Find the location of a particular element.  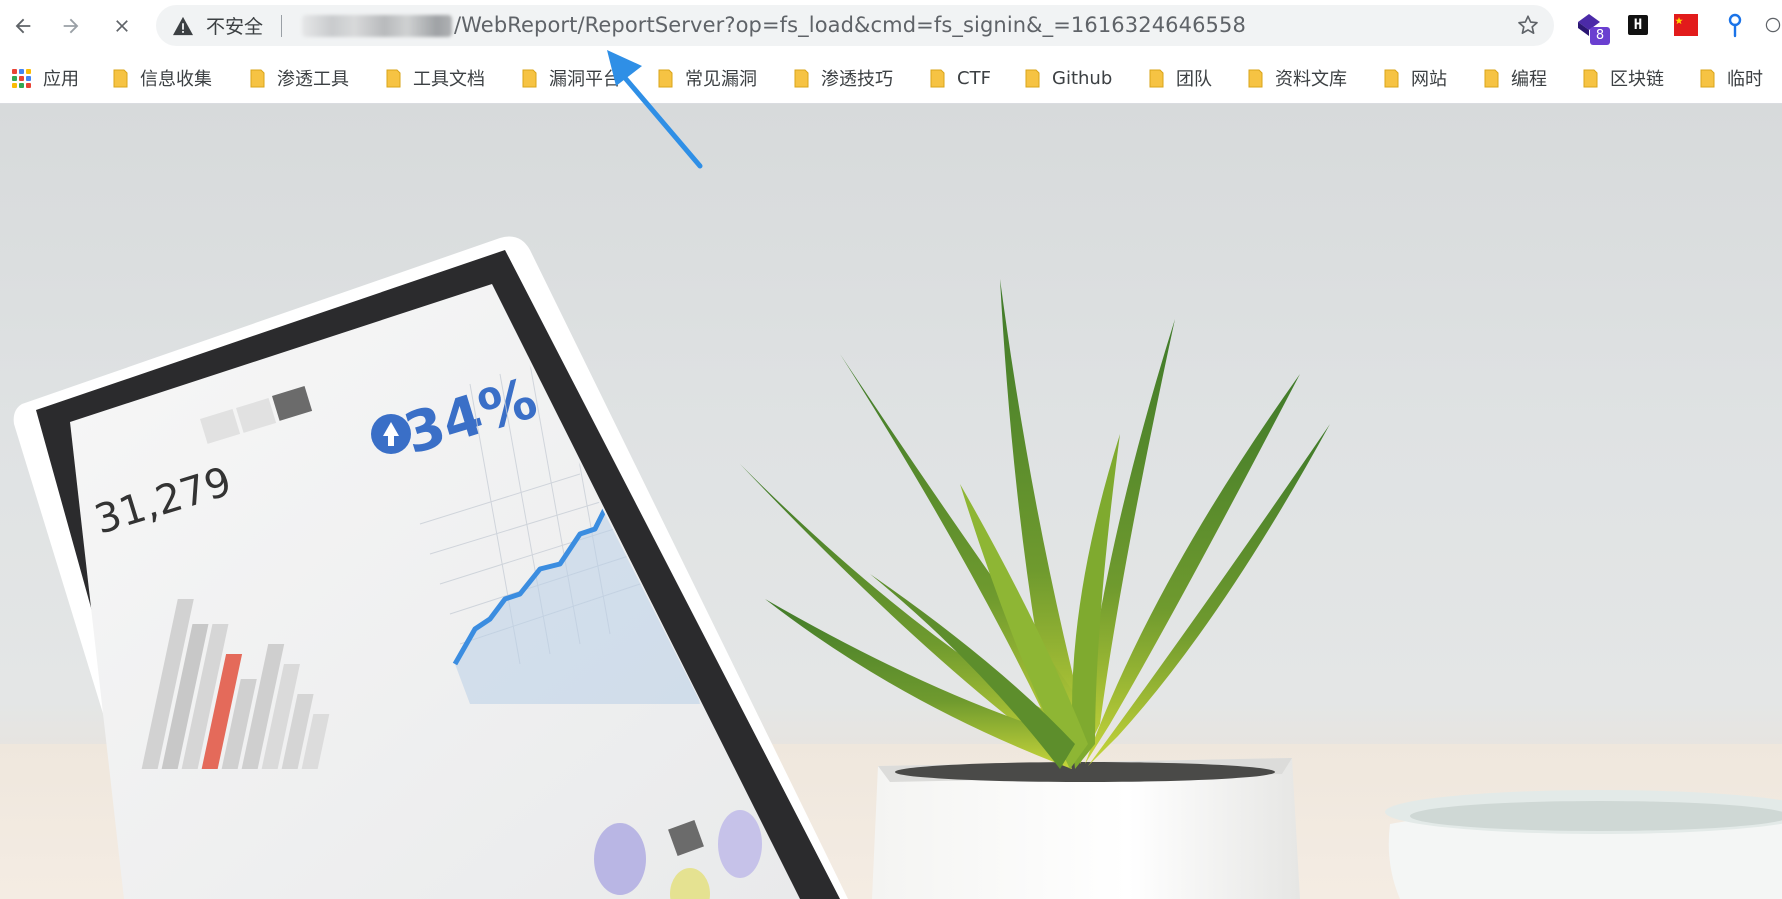

close-icon is located at coordinates (122, 26).